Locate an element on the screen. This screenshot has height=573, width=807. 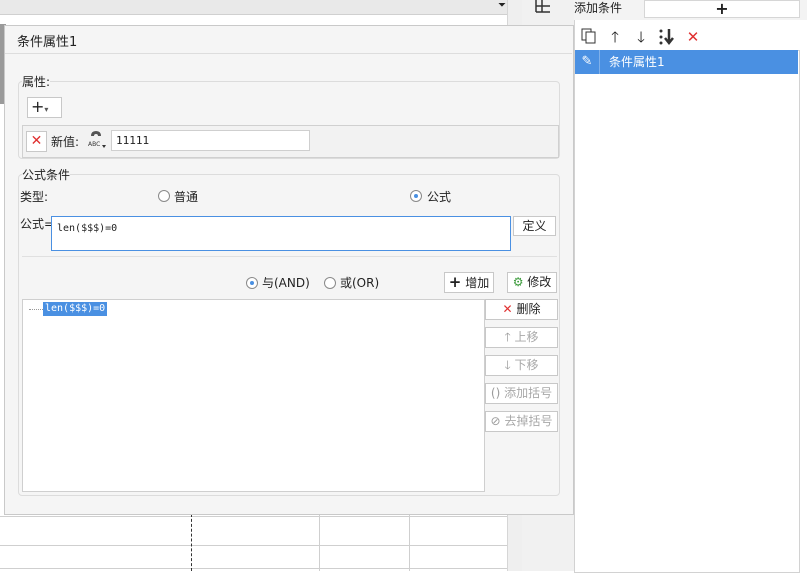
add-parentheses-button: () 添加括号 is located at coordinates (521, 393).